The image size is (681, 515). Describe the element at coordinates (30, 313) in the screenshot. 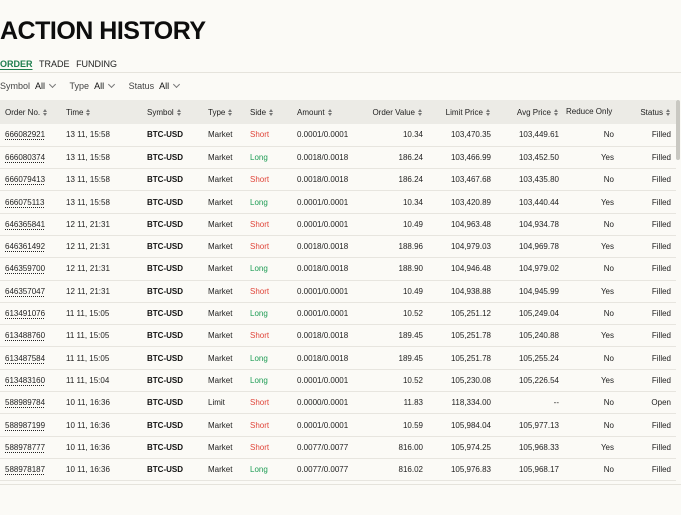

I see `cell-order-no: 613491076` at that location.